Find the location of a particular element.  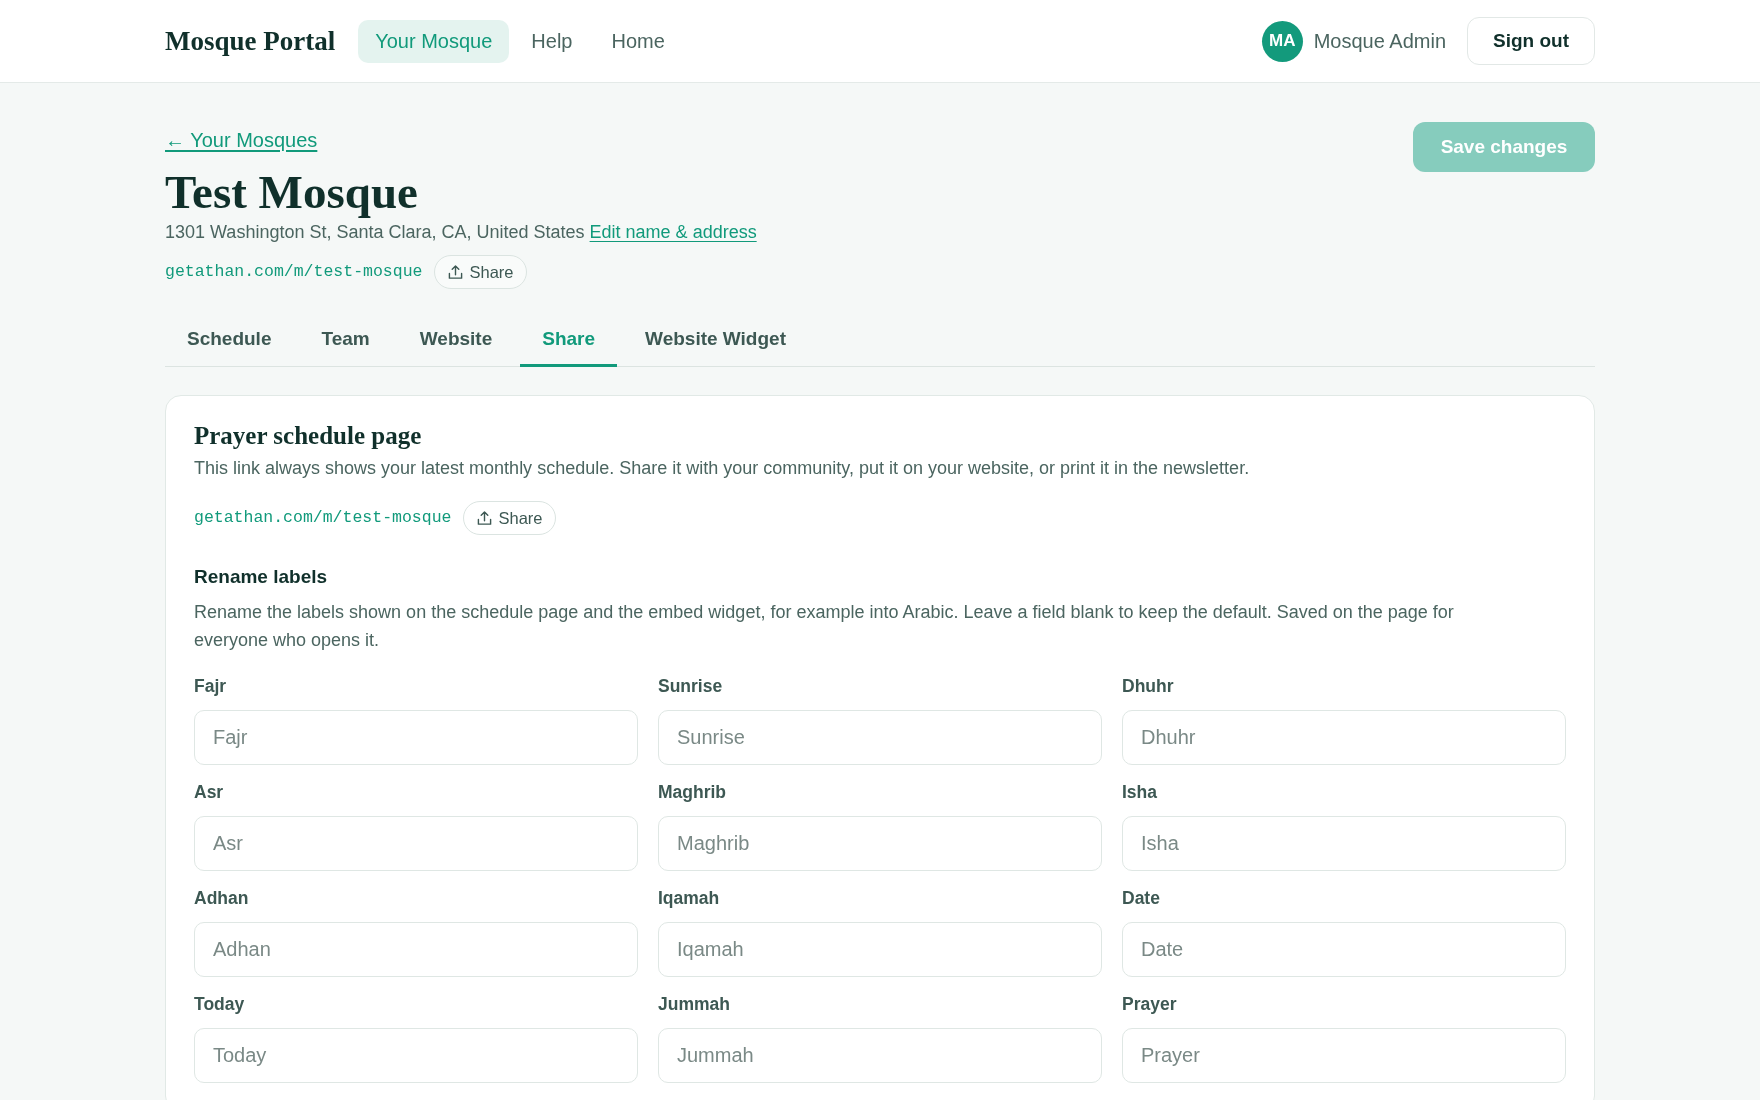

input-field: Adhan is located at coordinates (416, 949).